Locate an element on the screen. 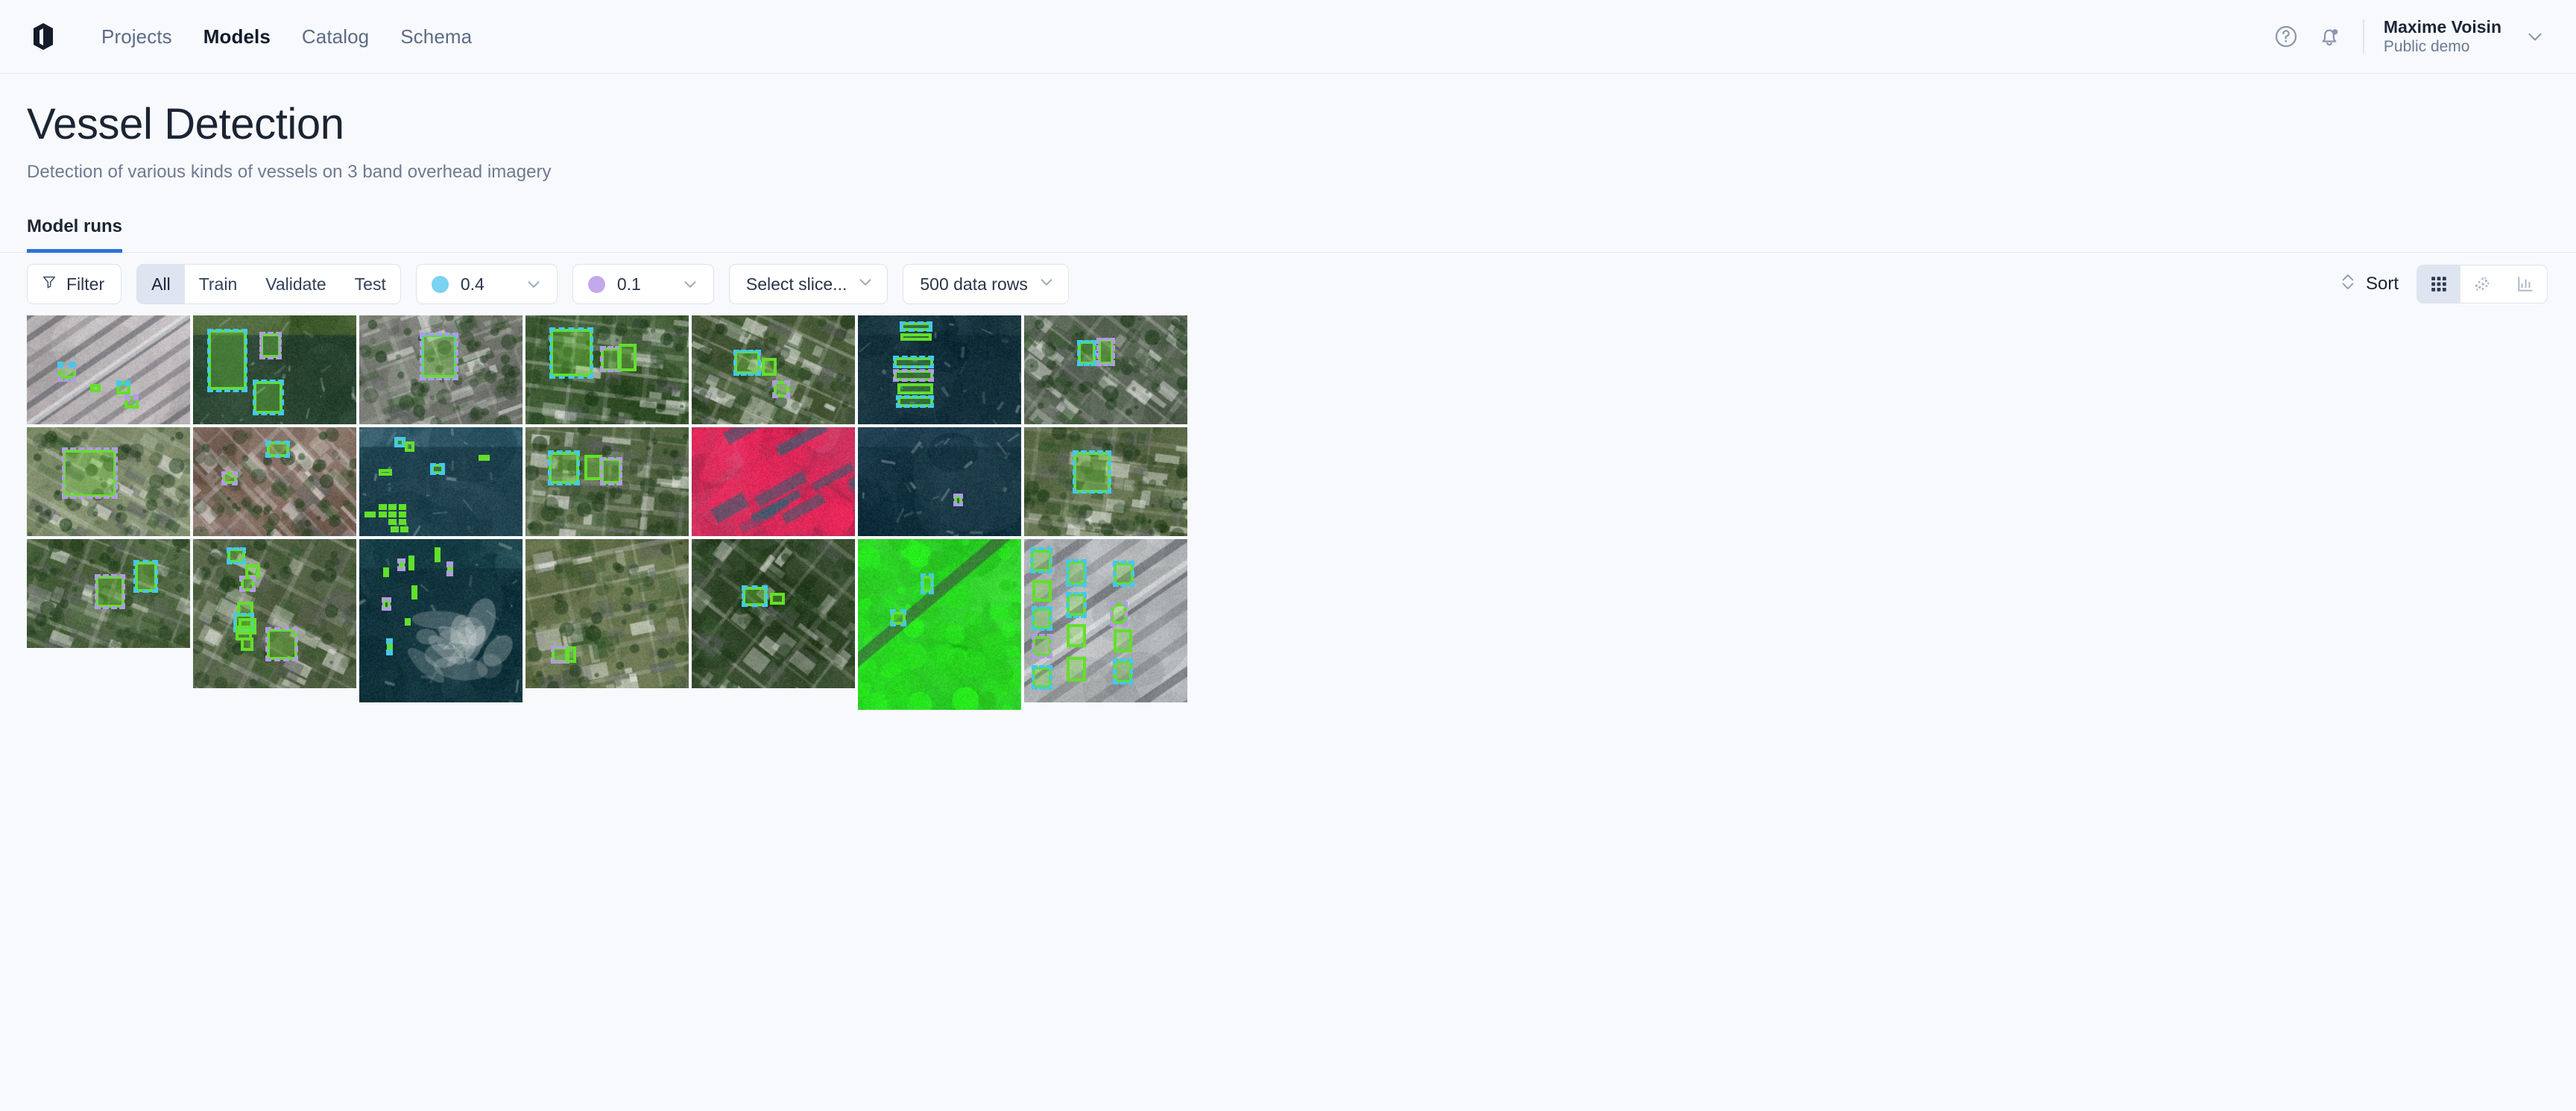 Image resolution: width=2576 pixels, height=1111 pixels. view-mode-toggle is located at coordinates (2482, 284).